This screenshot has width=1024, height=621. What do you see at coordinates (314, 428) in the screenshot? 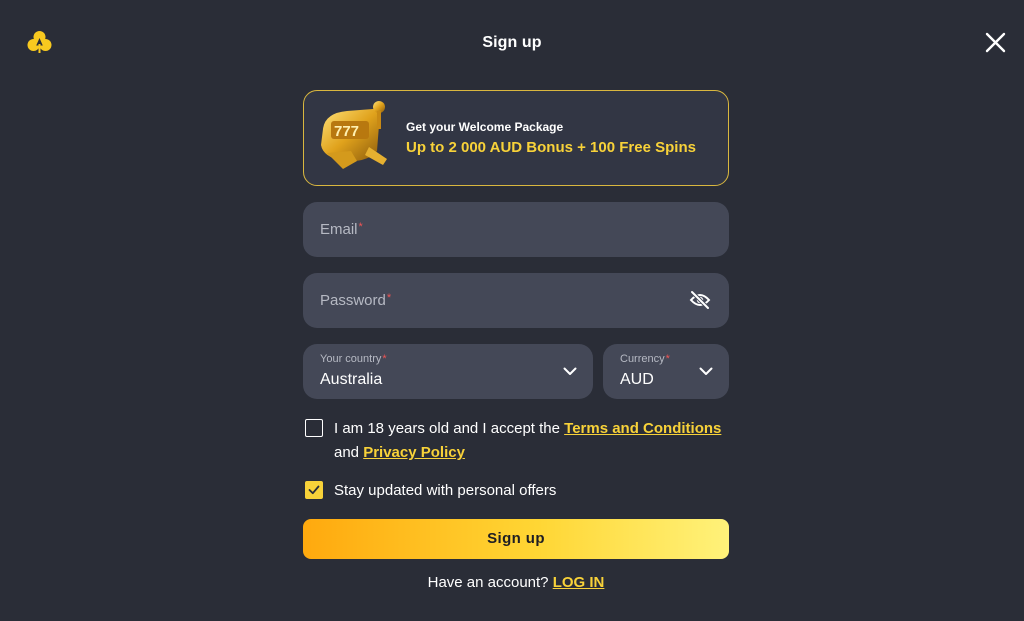
I see `terms-checkbox` at bounding box center [314, 428].